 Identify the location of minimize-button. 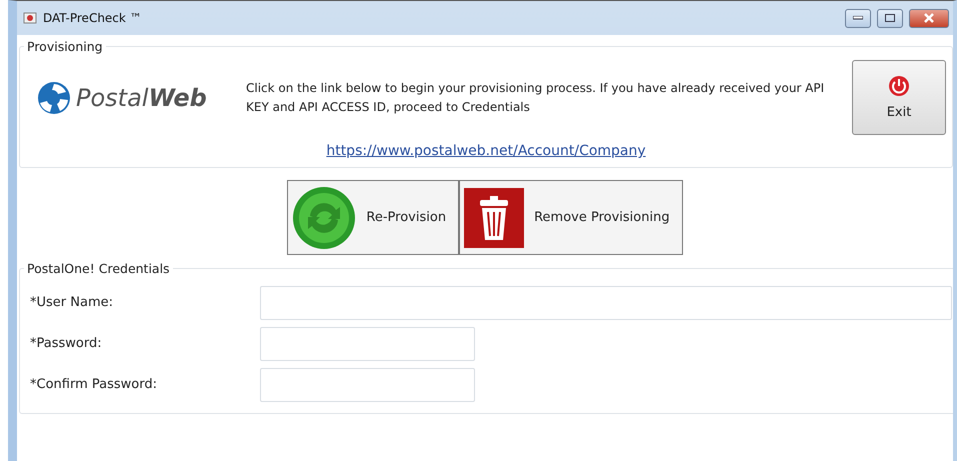
(858, 18).